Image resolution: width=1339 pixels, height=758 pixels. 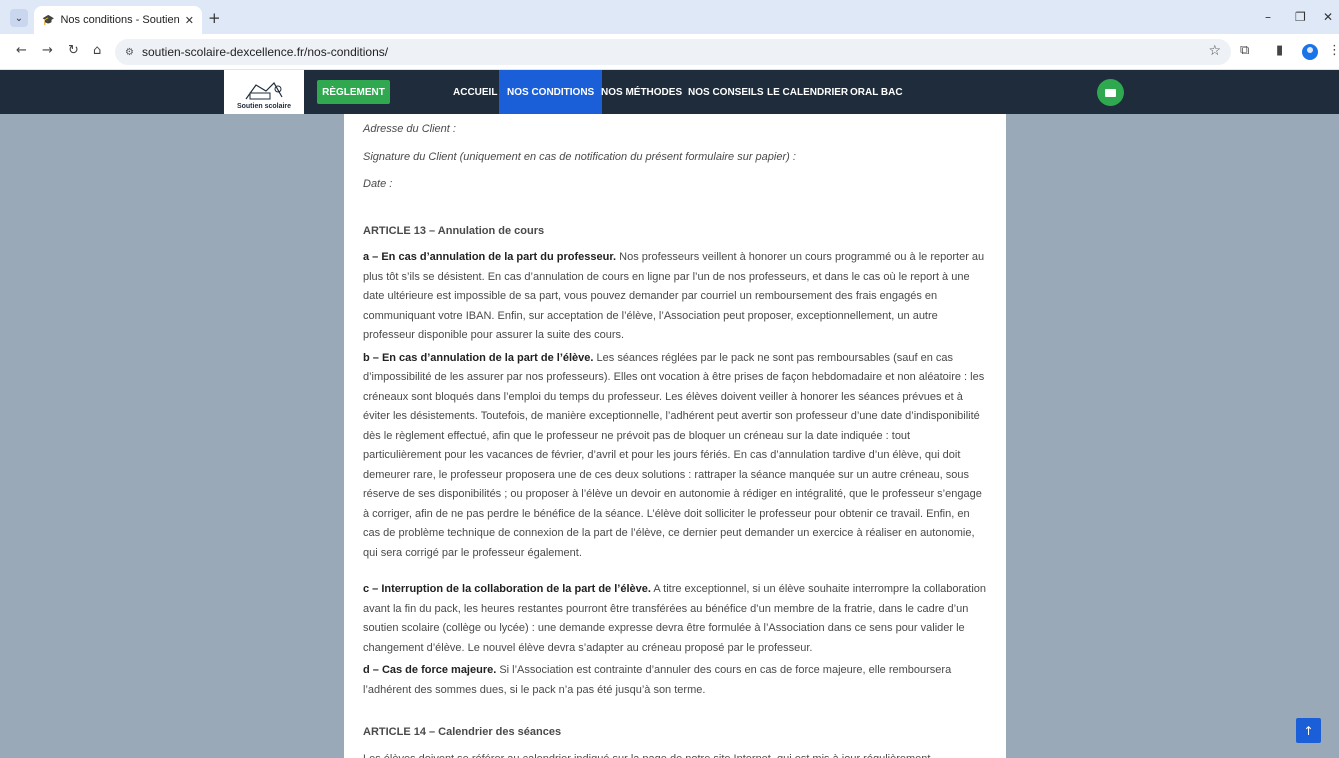 What do you see at coordinates (807, 92) in the screenshot?
I see `nav-le-calendrier: LE CALENDRIER` at bounding box center [807, 92].